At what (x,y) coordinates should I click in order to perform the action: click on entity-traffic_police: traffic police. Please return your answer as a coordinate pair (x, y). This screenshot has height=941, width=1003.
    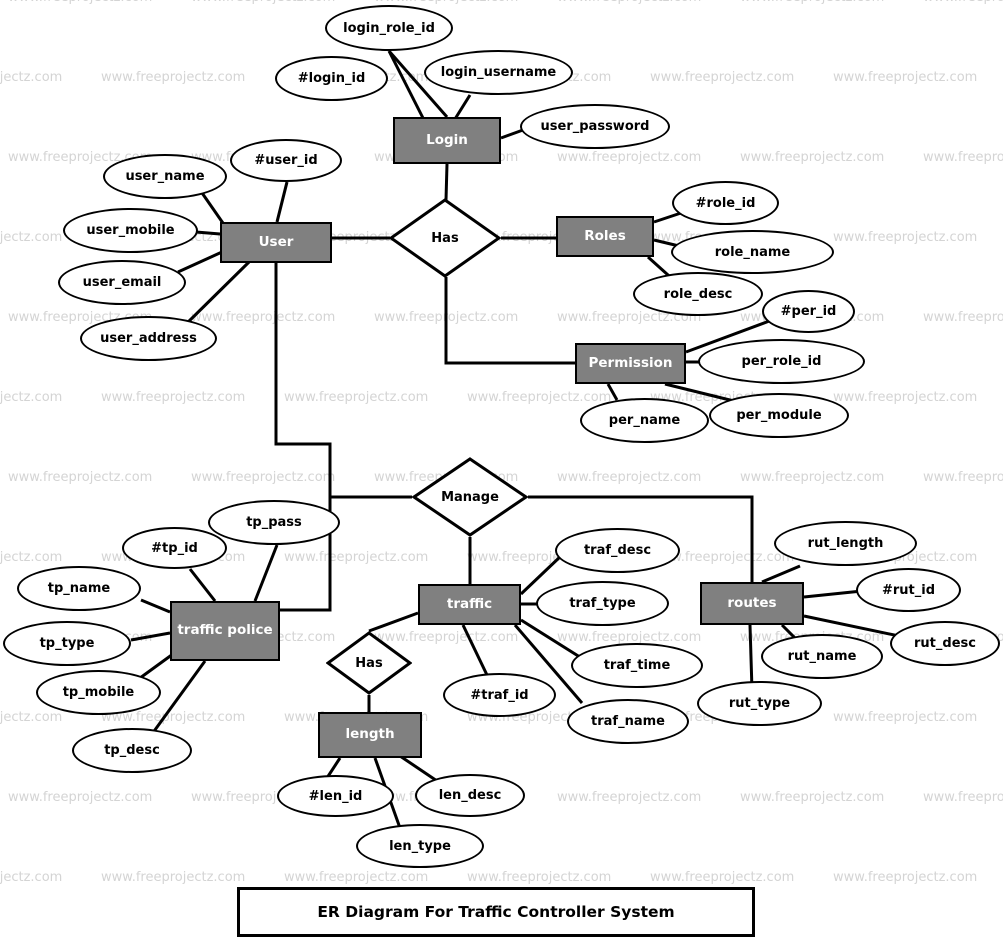
    Looking at the image, I should click on (225, 631).